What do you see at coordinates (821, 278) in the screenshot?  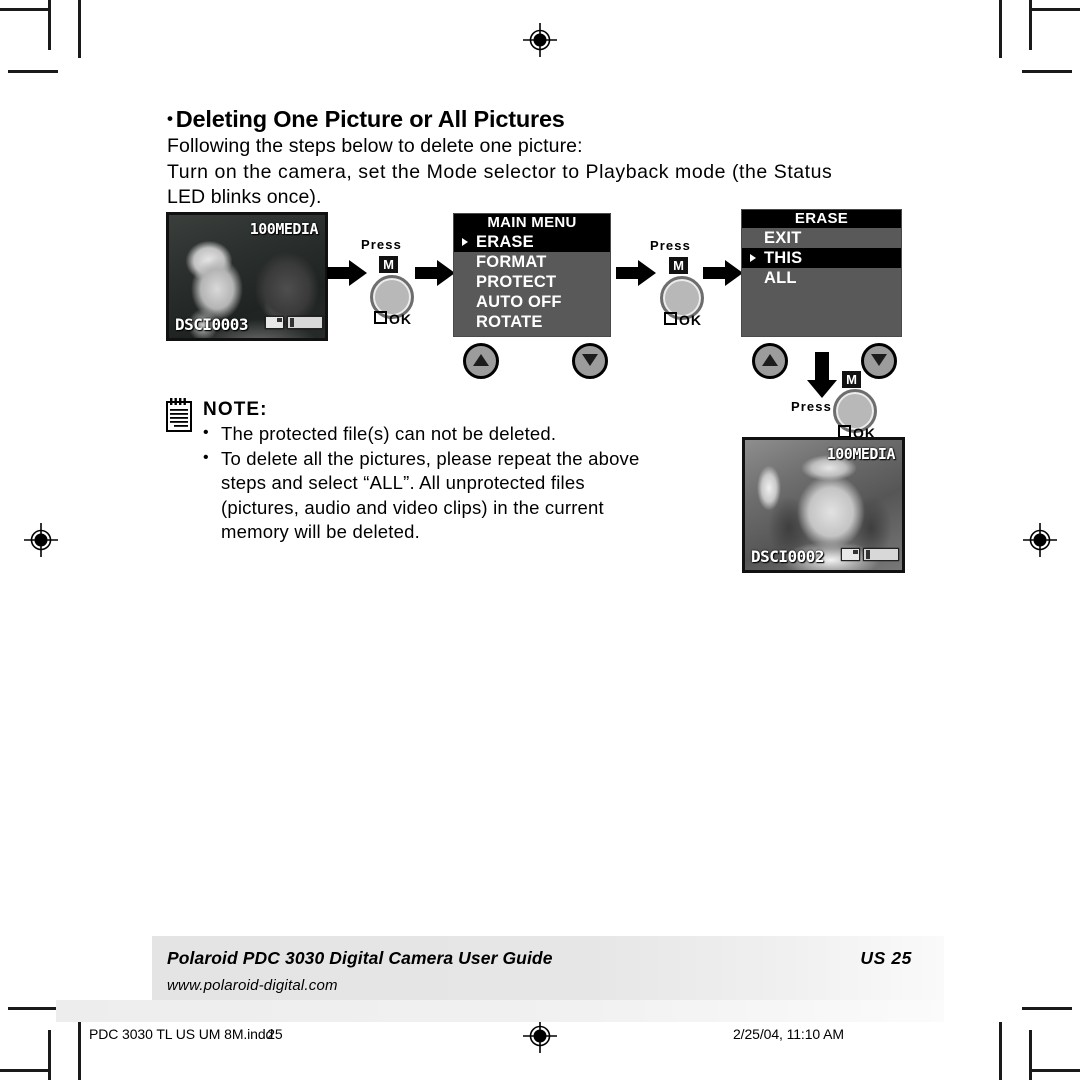 I see `erase-menu-item-all: ALL` at bounding box center [821, 278].